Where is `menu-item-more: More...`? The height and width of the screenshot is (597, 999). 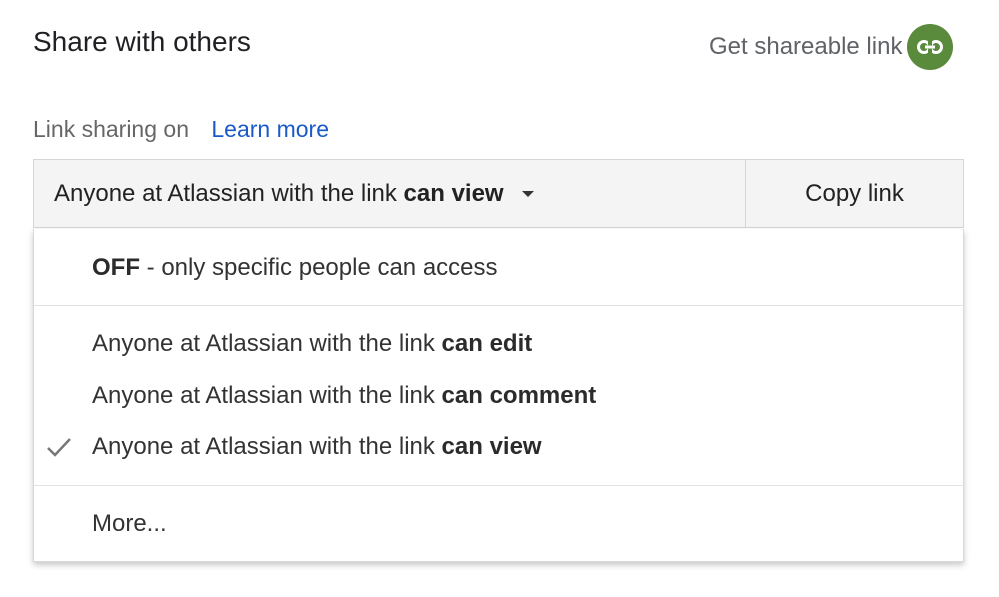 menu-item-more: More... is located at coordinates (498, 524).